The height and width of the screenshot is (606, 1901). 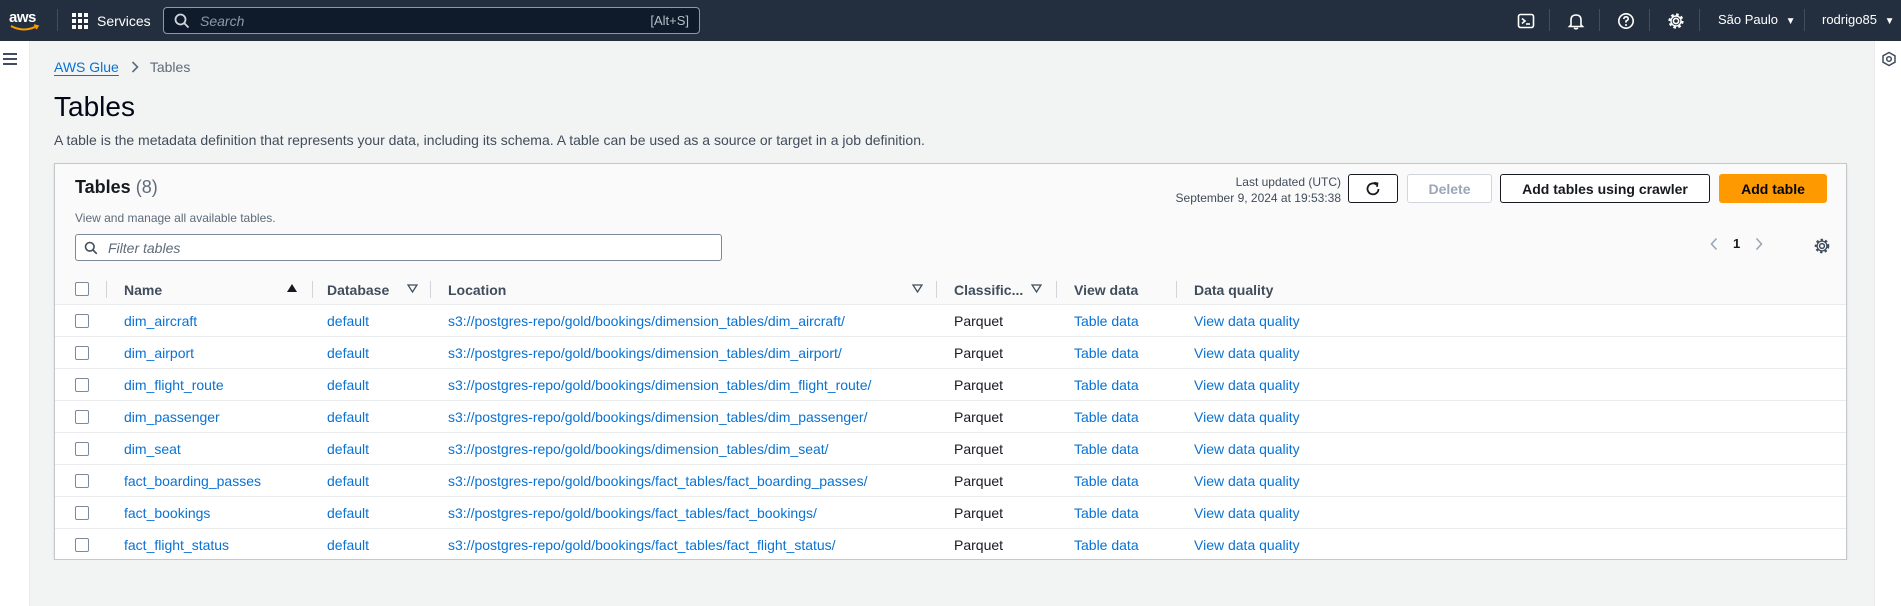 I want to click on add-tables-crawler-button: Add tables using crawler, so click(x=1605, y=188).